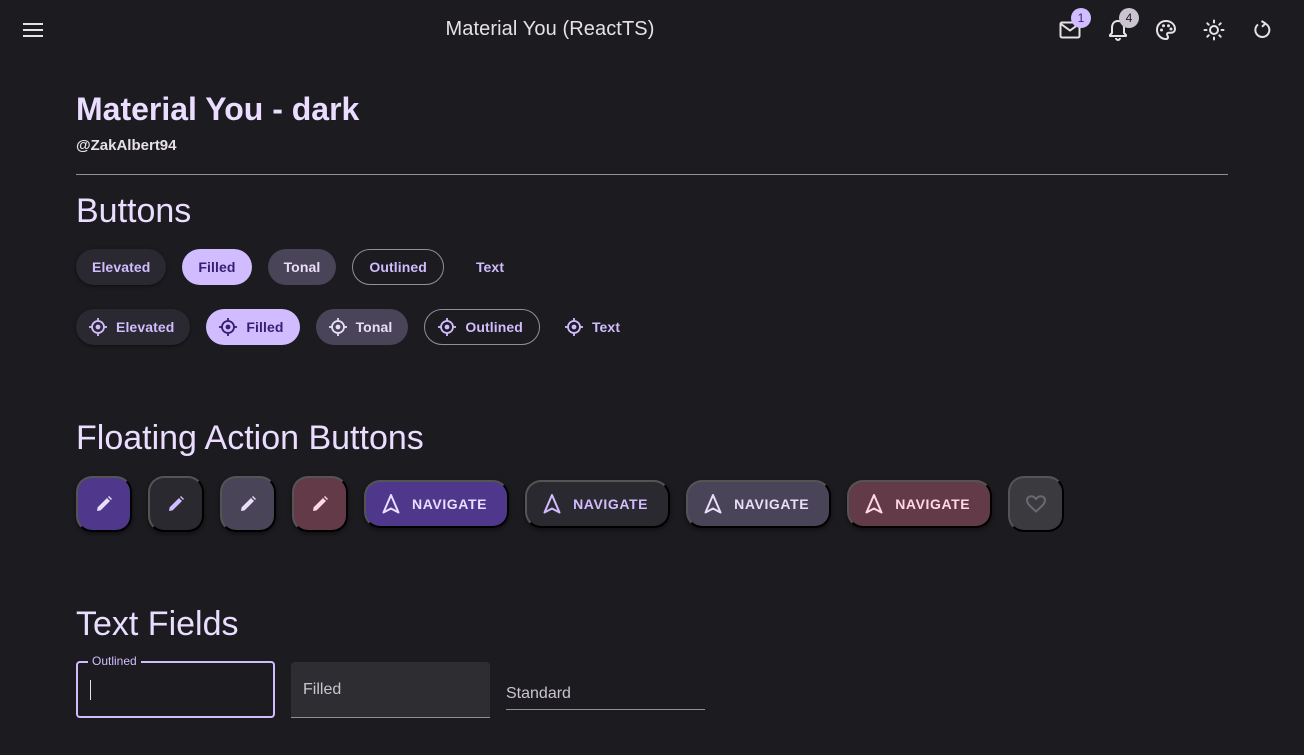 The width and height of the screenshot is (1304, 755). I want to click on palette-icon, so click(1166, 30).